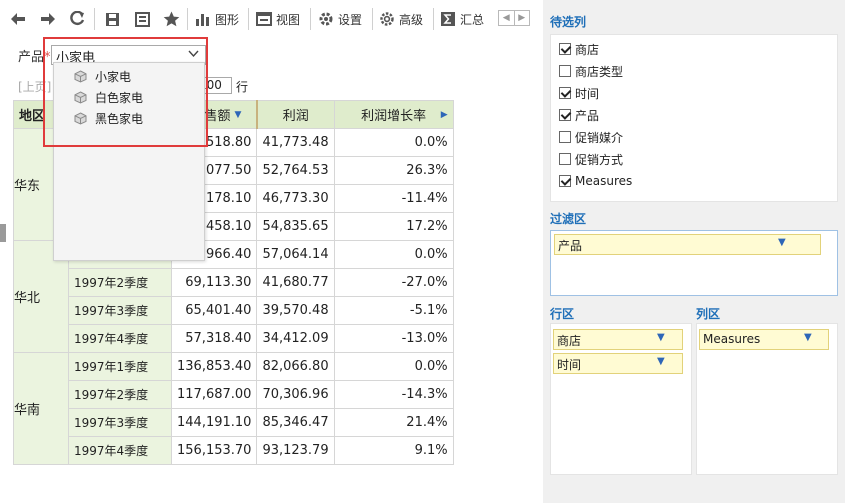 The width and height of the screenshot is (845, 503). What do you see at coordinates (393, 394) in the screenshot?
I see `growth-cell: -14.3%` at bounding box center [393, 394].